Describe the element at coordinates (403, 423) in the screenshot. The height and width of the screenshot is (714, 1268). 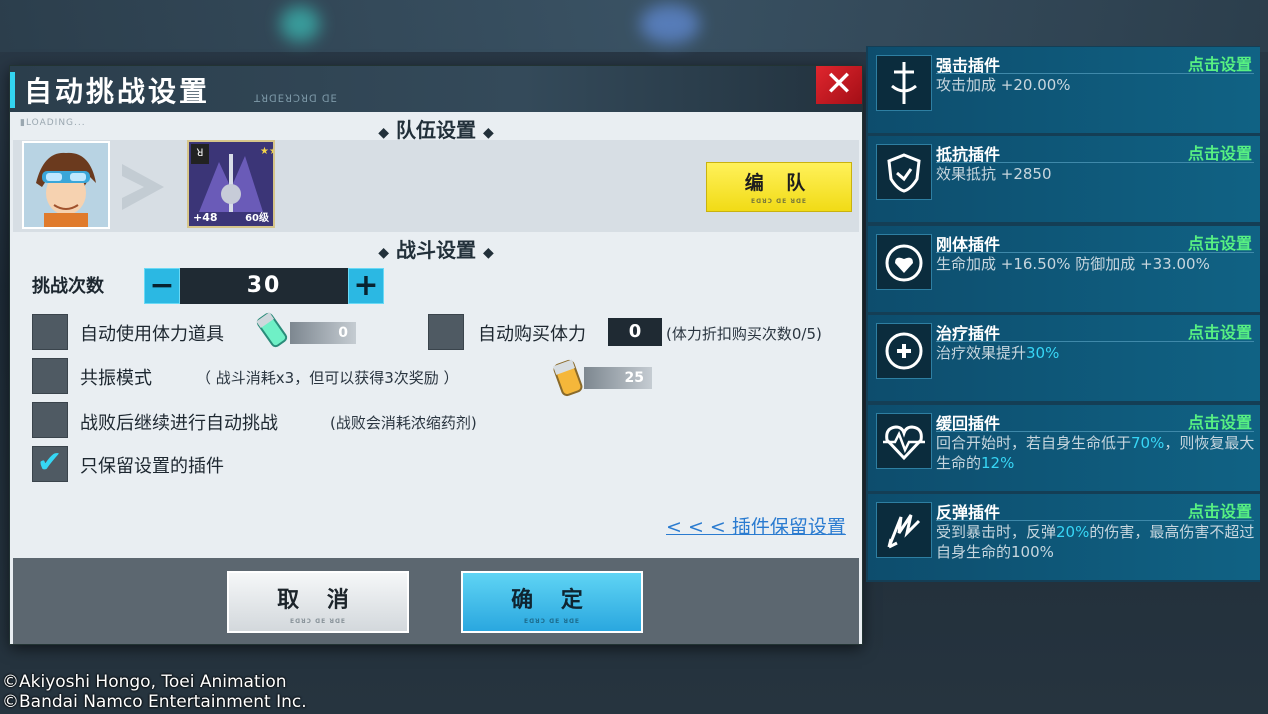
I see `defeat-note: (战败会消耗浓缩药剂)` at that location.